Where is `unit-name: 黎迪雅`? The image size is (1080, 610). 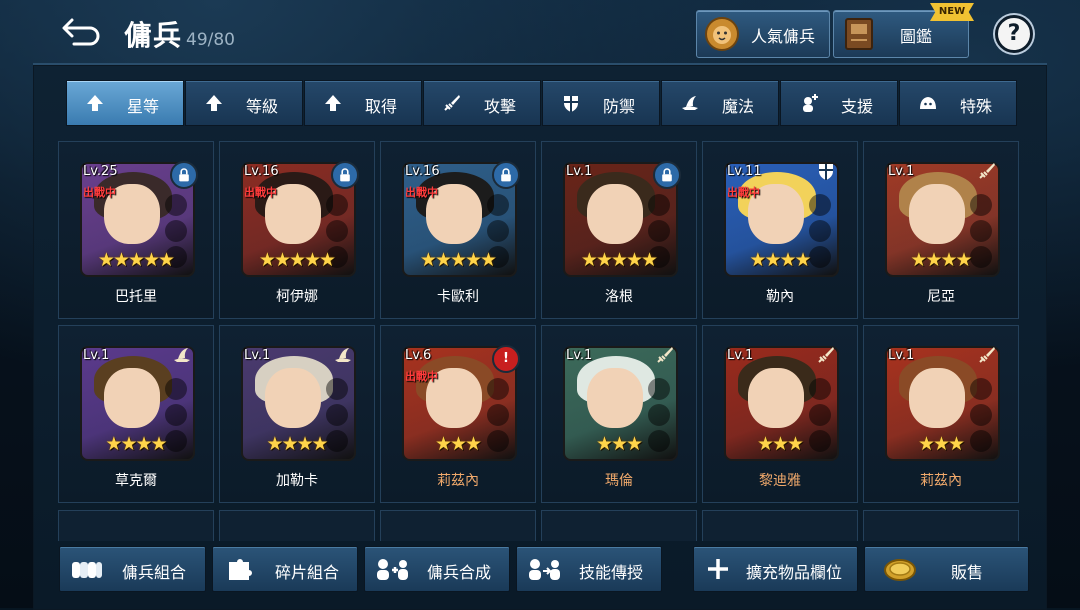
unit-name: 黎迪雅 is located at coordinates (780, 481).